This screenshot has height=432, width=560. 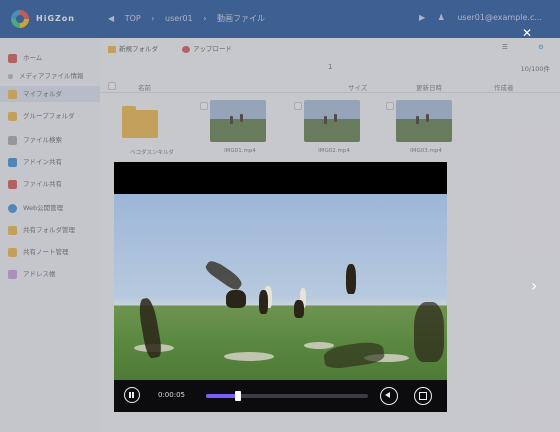 I want to click on close-icon: ✕, so click(x=527, y=33).